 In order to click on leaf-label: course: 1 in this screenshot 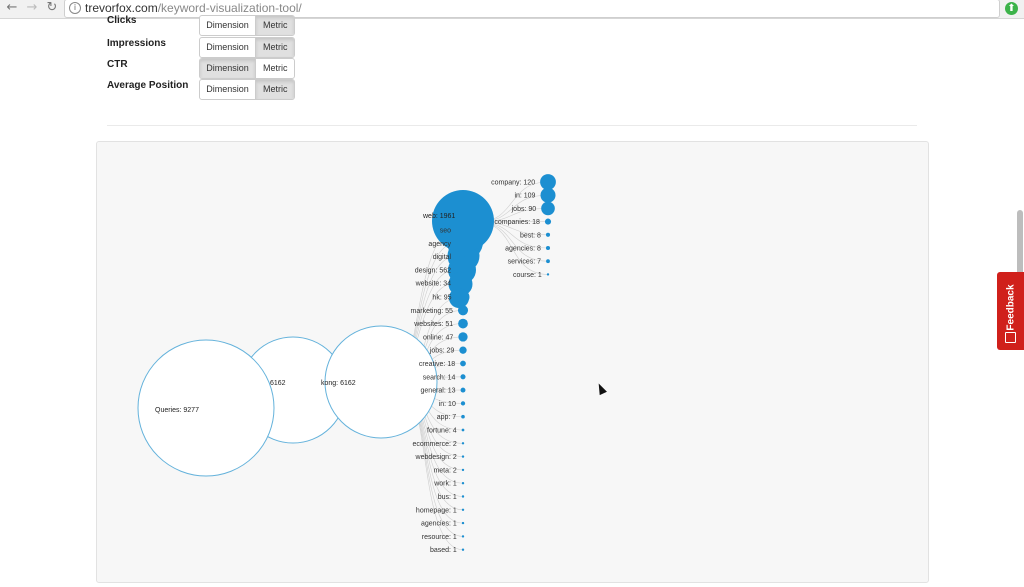, I will do `click(527, 275)`.